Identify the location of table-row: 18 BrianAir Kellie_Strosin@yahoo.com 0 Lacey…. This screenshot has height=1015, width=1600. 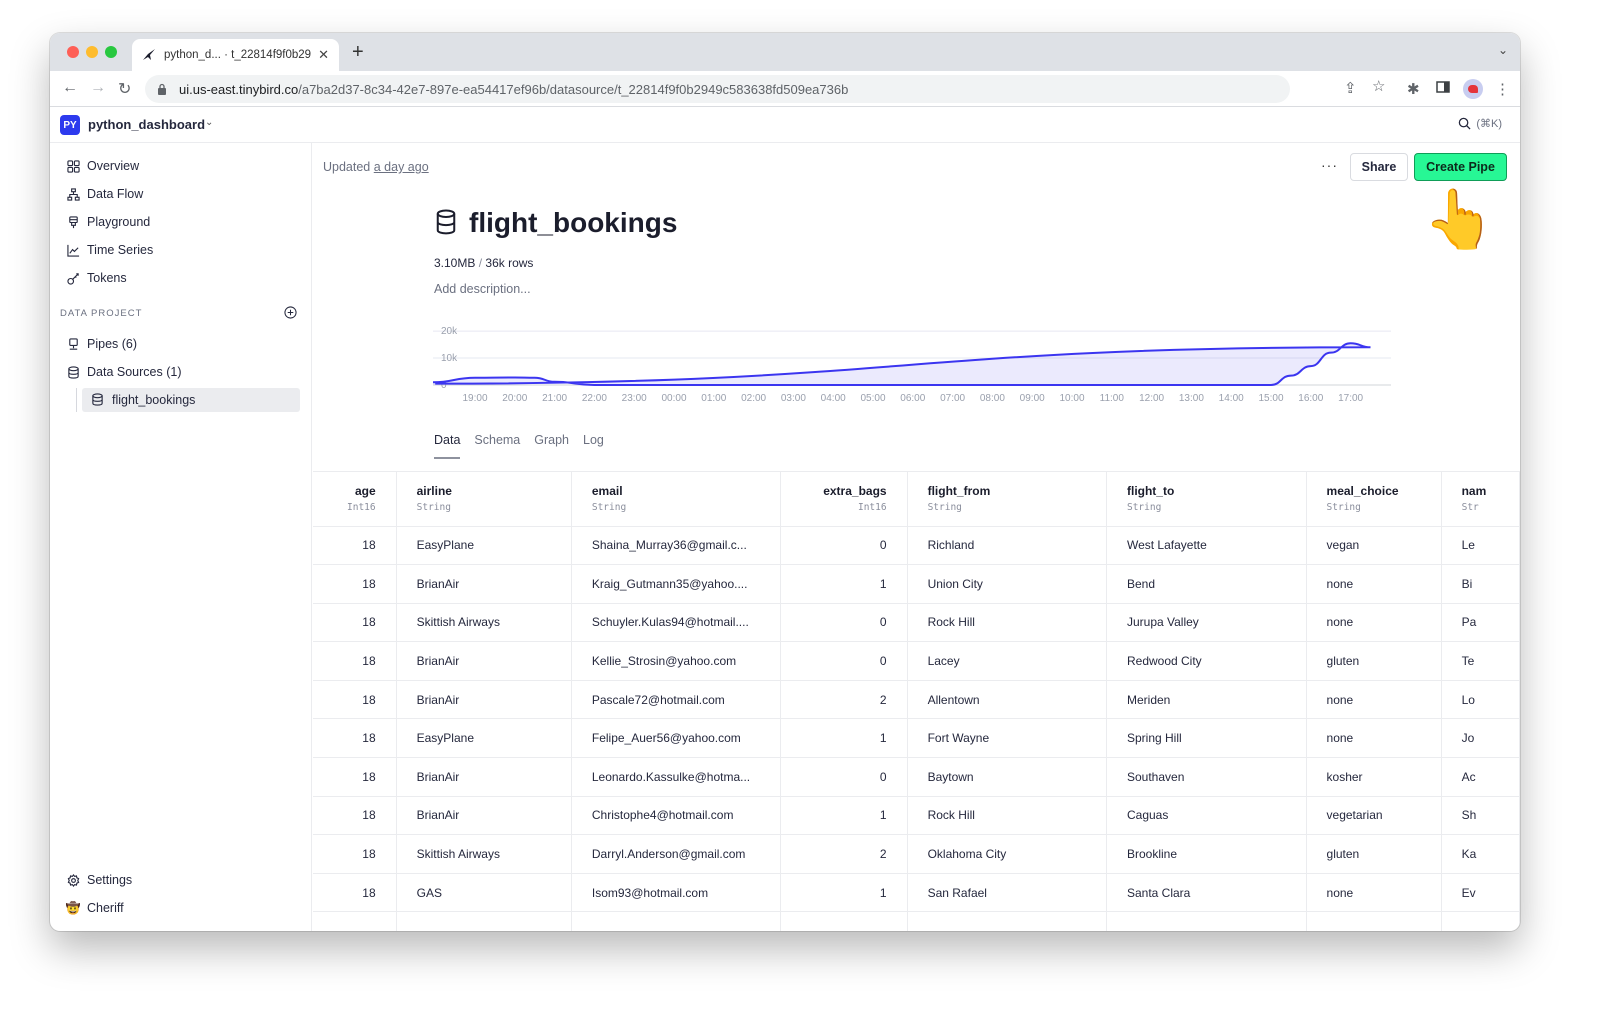
(916, 661).